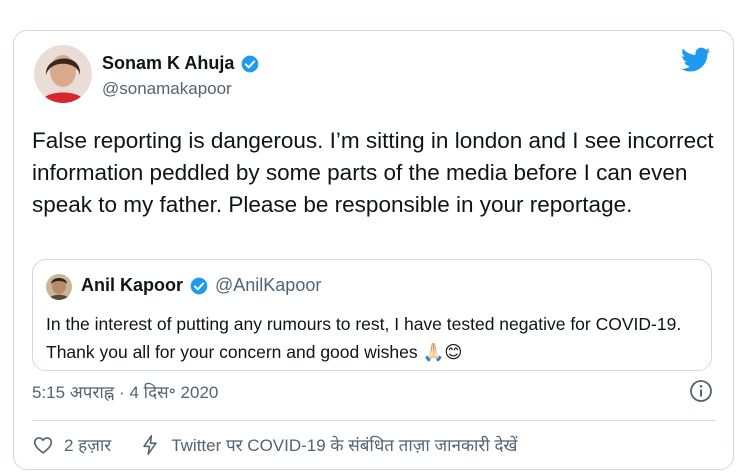 The width and height of the screenshot is (750, 476). I want to click on author-avatar, so click(63, 74).